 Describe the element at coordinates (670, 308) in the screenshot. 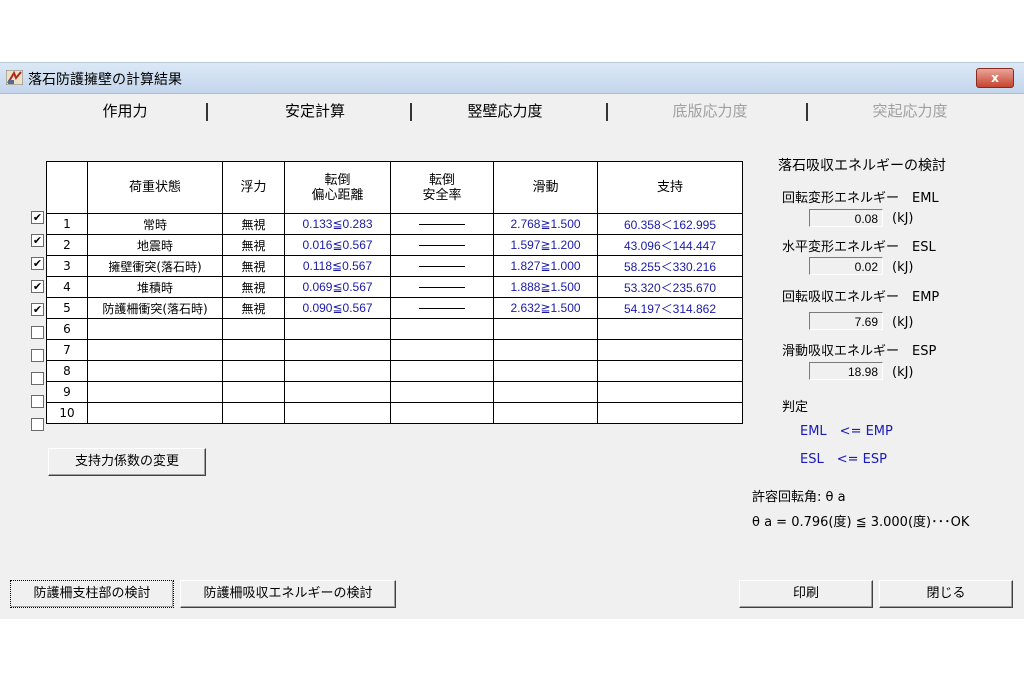

I see `row-bearing: 54.197＜314.862` at that location.